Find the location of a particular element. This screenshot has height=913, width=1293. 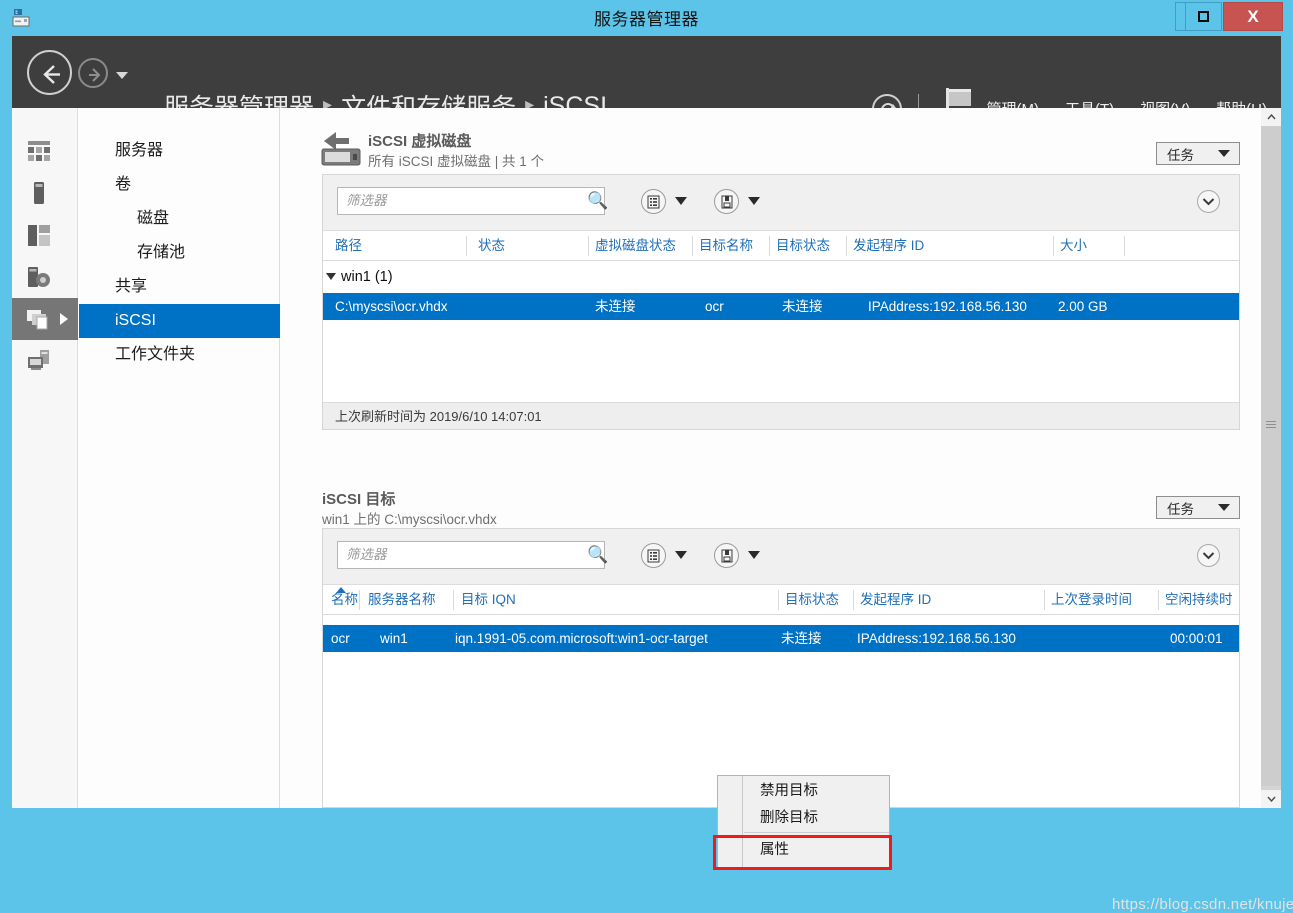

context-menu-item-delete-target: 删除目标 is located at coordinates (817, 818).